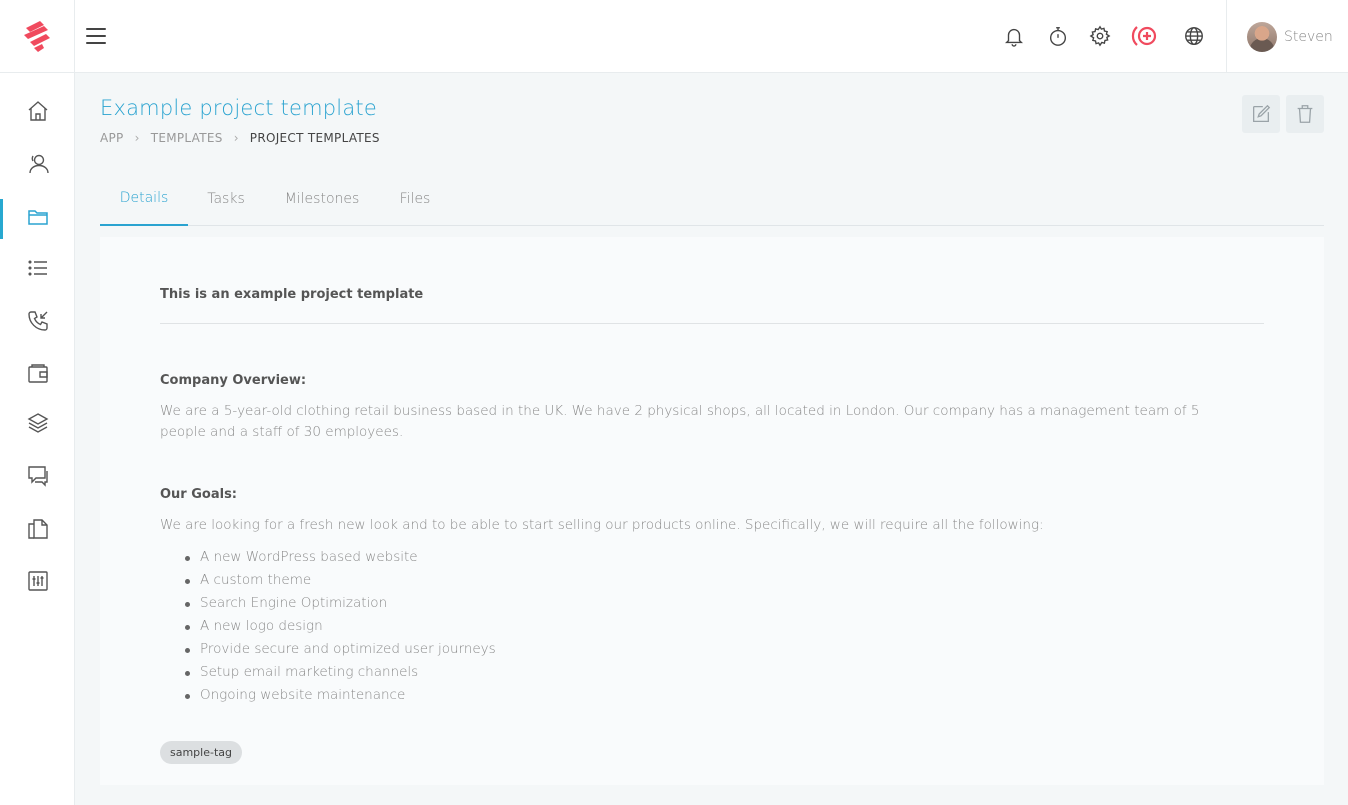 The image size is (1348, 805). What do you see at coordinates (240, 138) in the screenshot?
I see `breadcrumb: APP › TEMPLATES › PROJECT TEMPLATES` at bounding box center [240, 138].